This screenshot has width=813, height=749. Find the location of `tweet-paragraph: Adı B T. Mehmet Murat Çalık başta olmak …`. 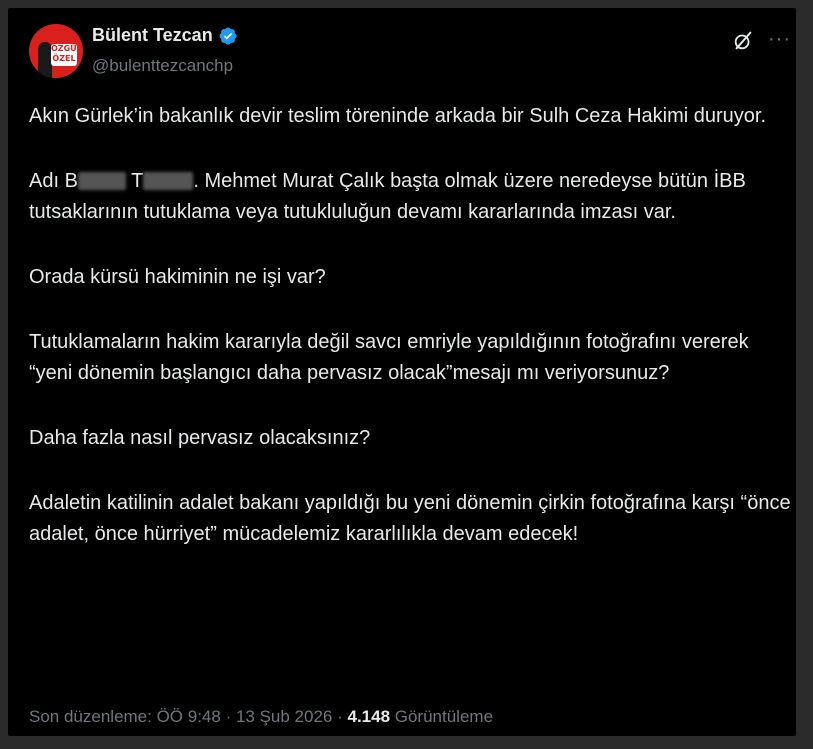

tweet-paragraph: Adı B T. Mehmet Murat Çalık başta olmak … is located at coordinates (411, 197).